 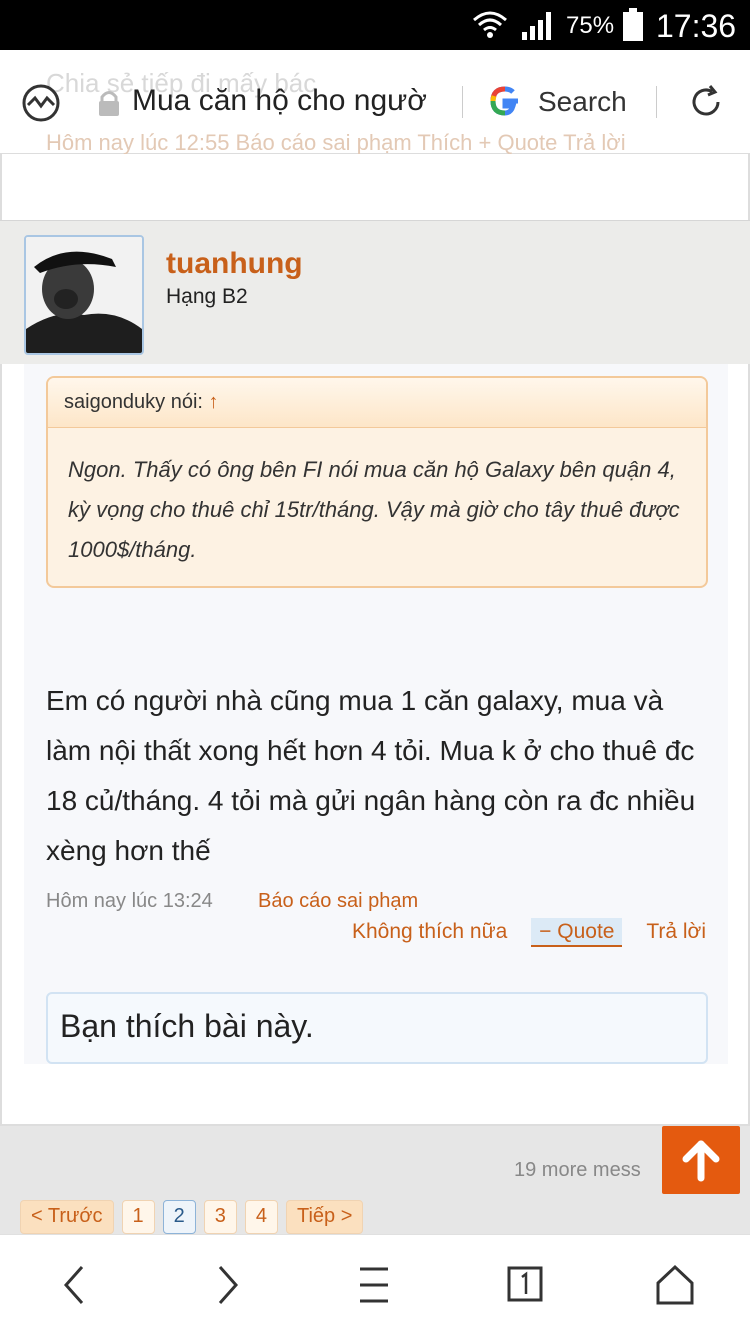 What do you see at coordinates (325, 1217) in the screenshot?
I see `pagination-next: Tiếp >` at bounding box center [325, 1217].